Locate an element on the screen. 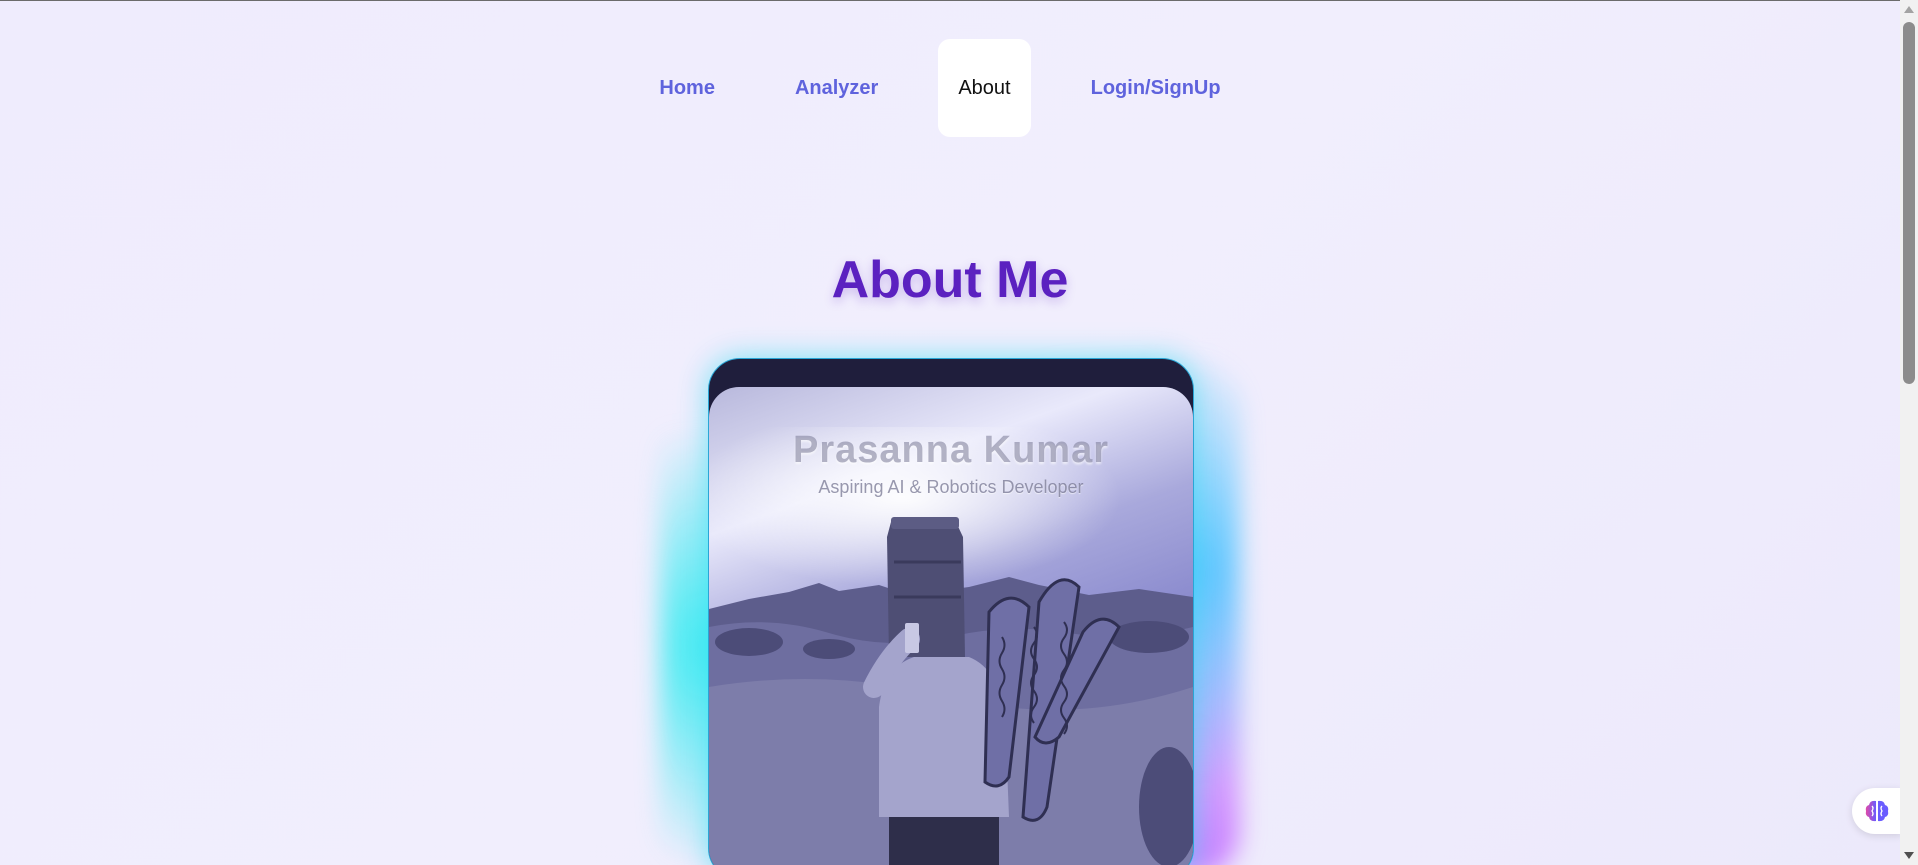  main-nav: Home Analyzer About Login/SignUp is located at coordinates (950, 88).